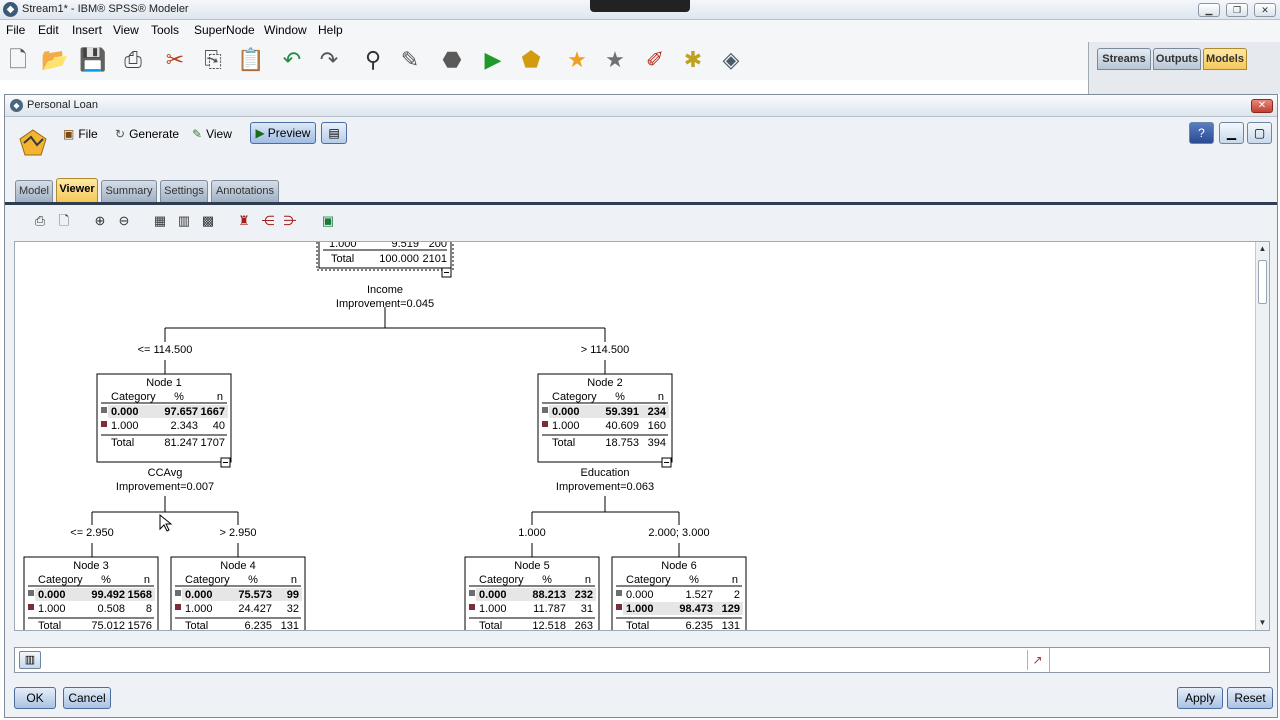  Describe the element at coordinates (30, 660) in the screenshot. I see `chart-settings-icon: ▥` at that location.